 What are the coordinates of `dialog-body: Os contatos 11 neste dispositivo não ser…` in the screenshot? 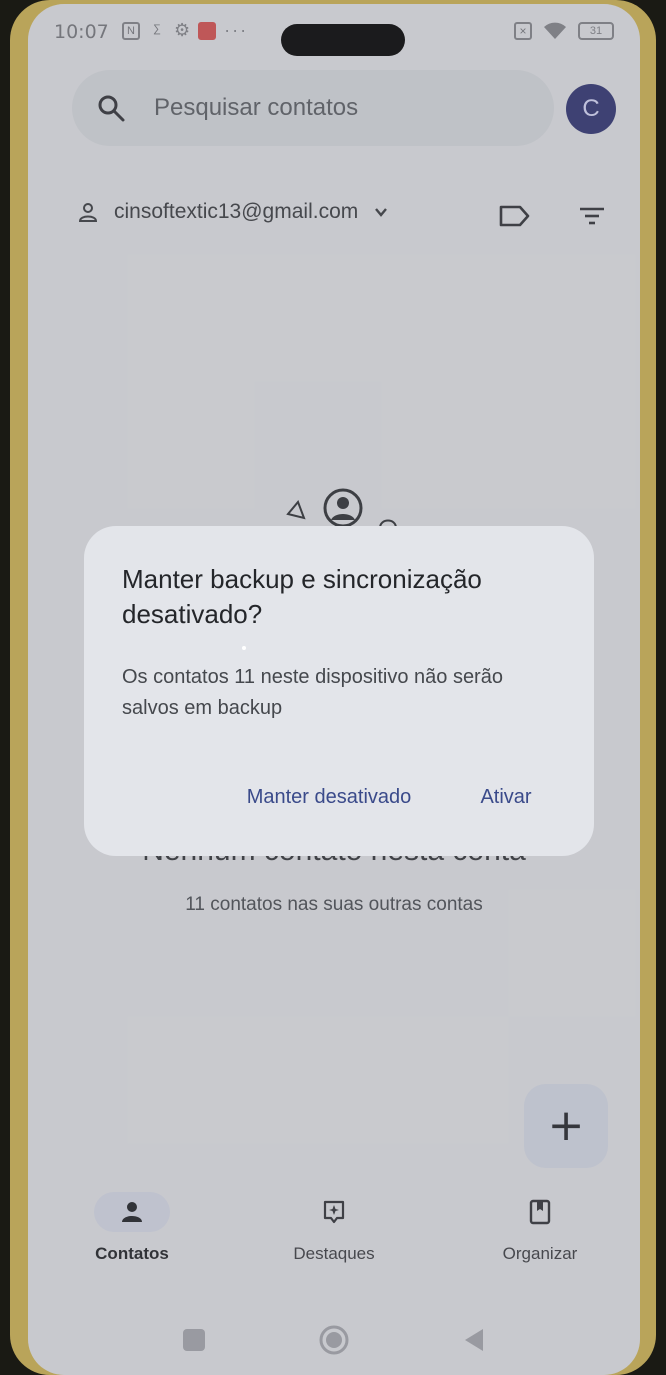 It's located at (312, 692).